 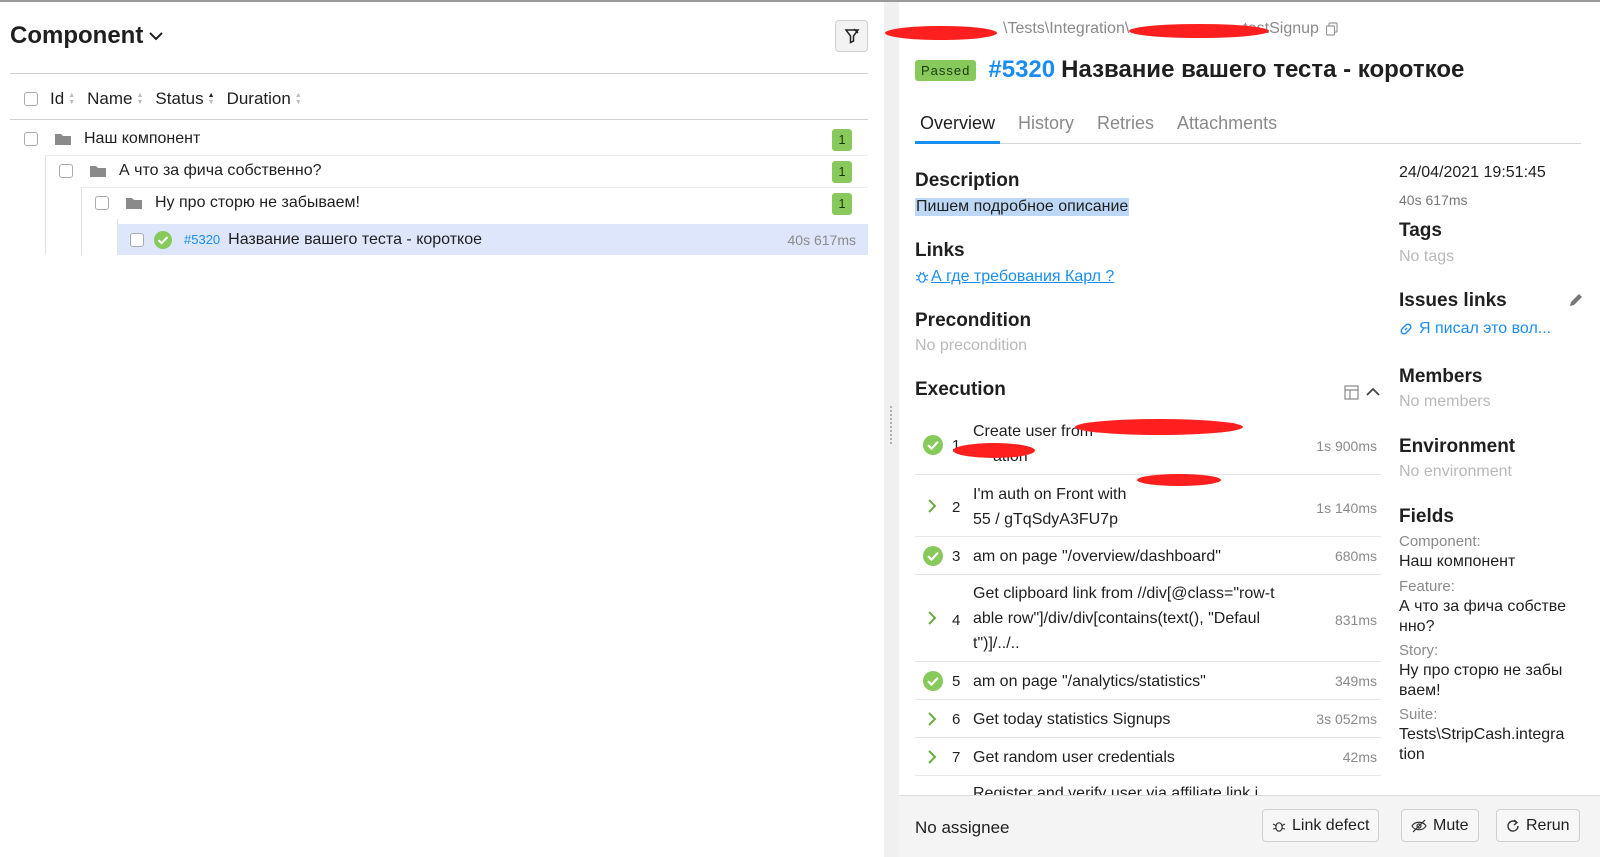 I want to click on tags-empty: No tags, so click(x=1427, y=256).